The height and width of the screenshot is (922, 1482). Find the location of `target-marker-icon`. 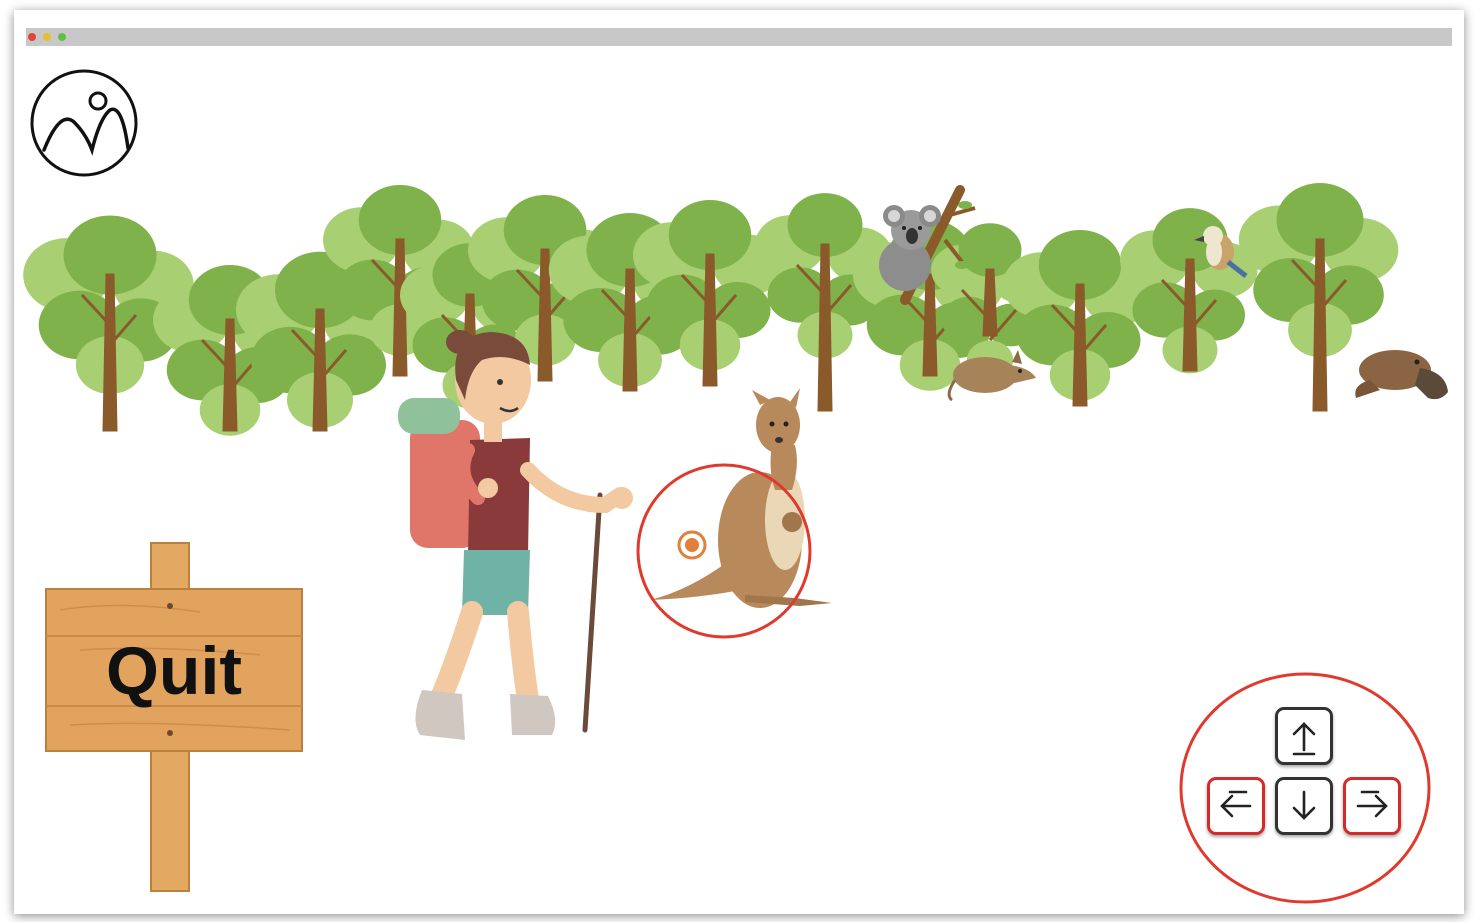

target-marker-icon is located at coordinates (692, 545).